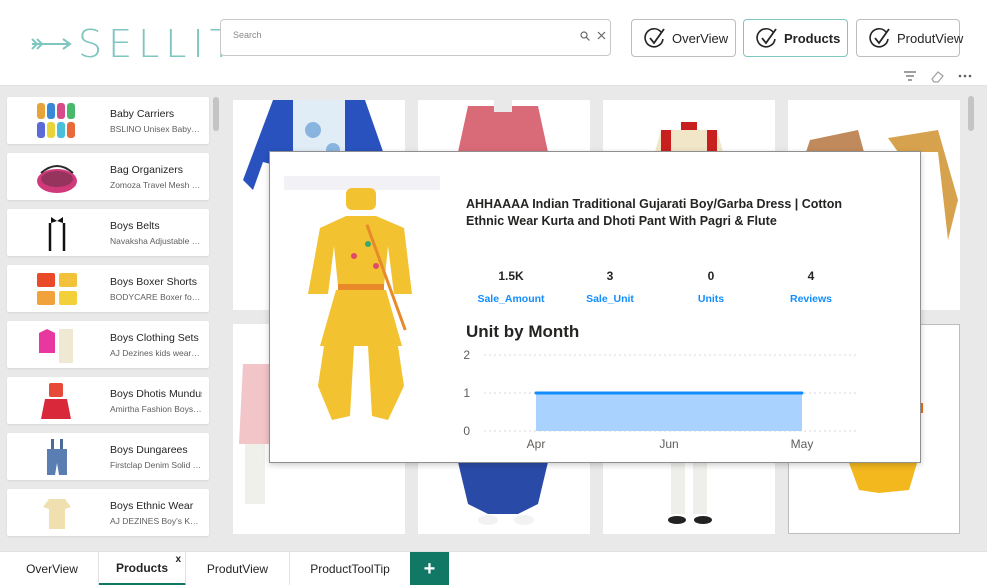 The image size is (987, 585). Describe the element at coordinates (910, 76) in the screenshot. I see `filter-icon` at that location.